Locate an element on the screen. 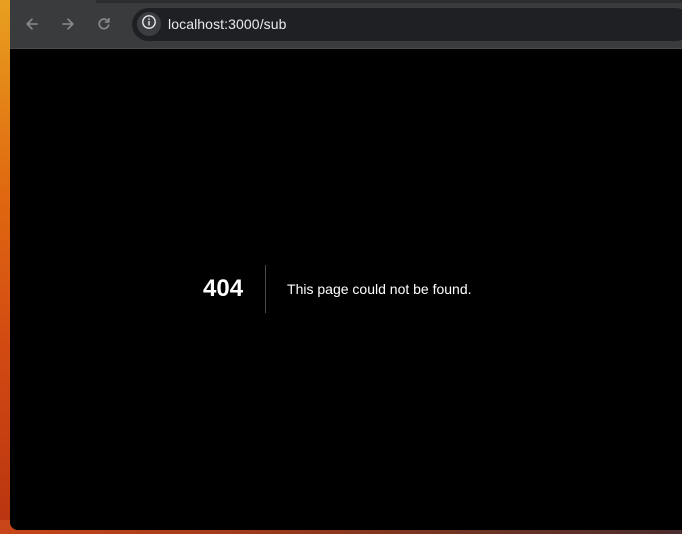 Image resolution: width=682 pixels, height=534 pixels. arrow-left-icon is located at coordinates (32, 24).